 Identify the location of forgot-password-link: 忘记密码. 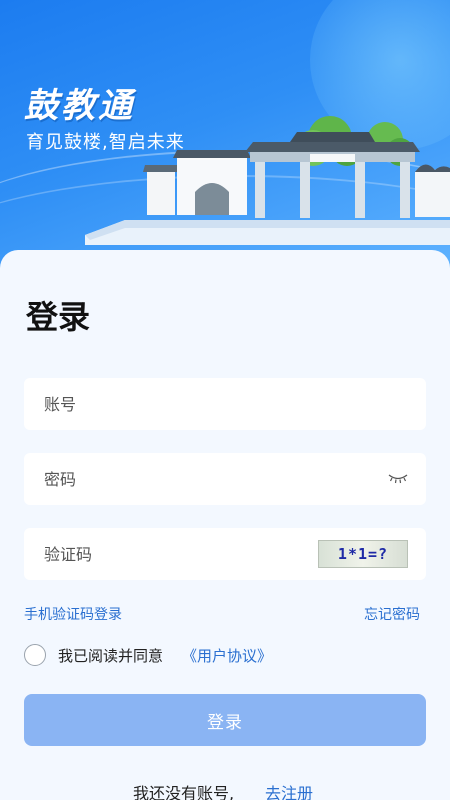
(392, 614).